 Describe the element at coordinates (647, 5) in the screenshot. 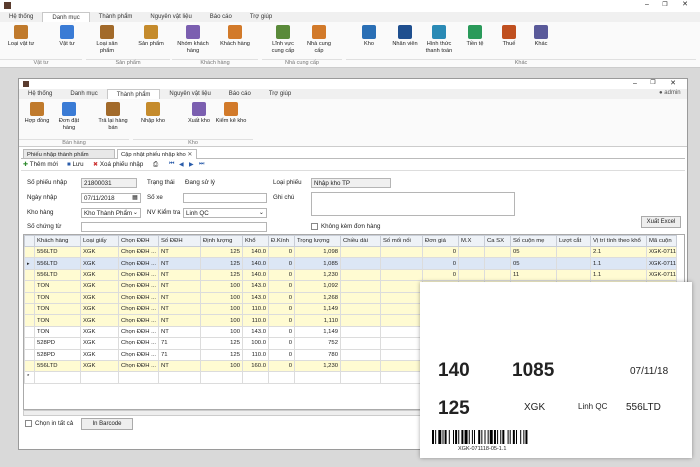

I see `minimize-button: –` at that location.